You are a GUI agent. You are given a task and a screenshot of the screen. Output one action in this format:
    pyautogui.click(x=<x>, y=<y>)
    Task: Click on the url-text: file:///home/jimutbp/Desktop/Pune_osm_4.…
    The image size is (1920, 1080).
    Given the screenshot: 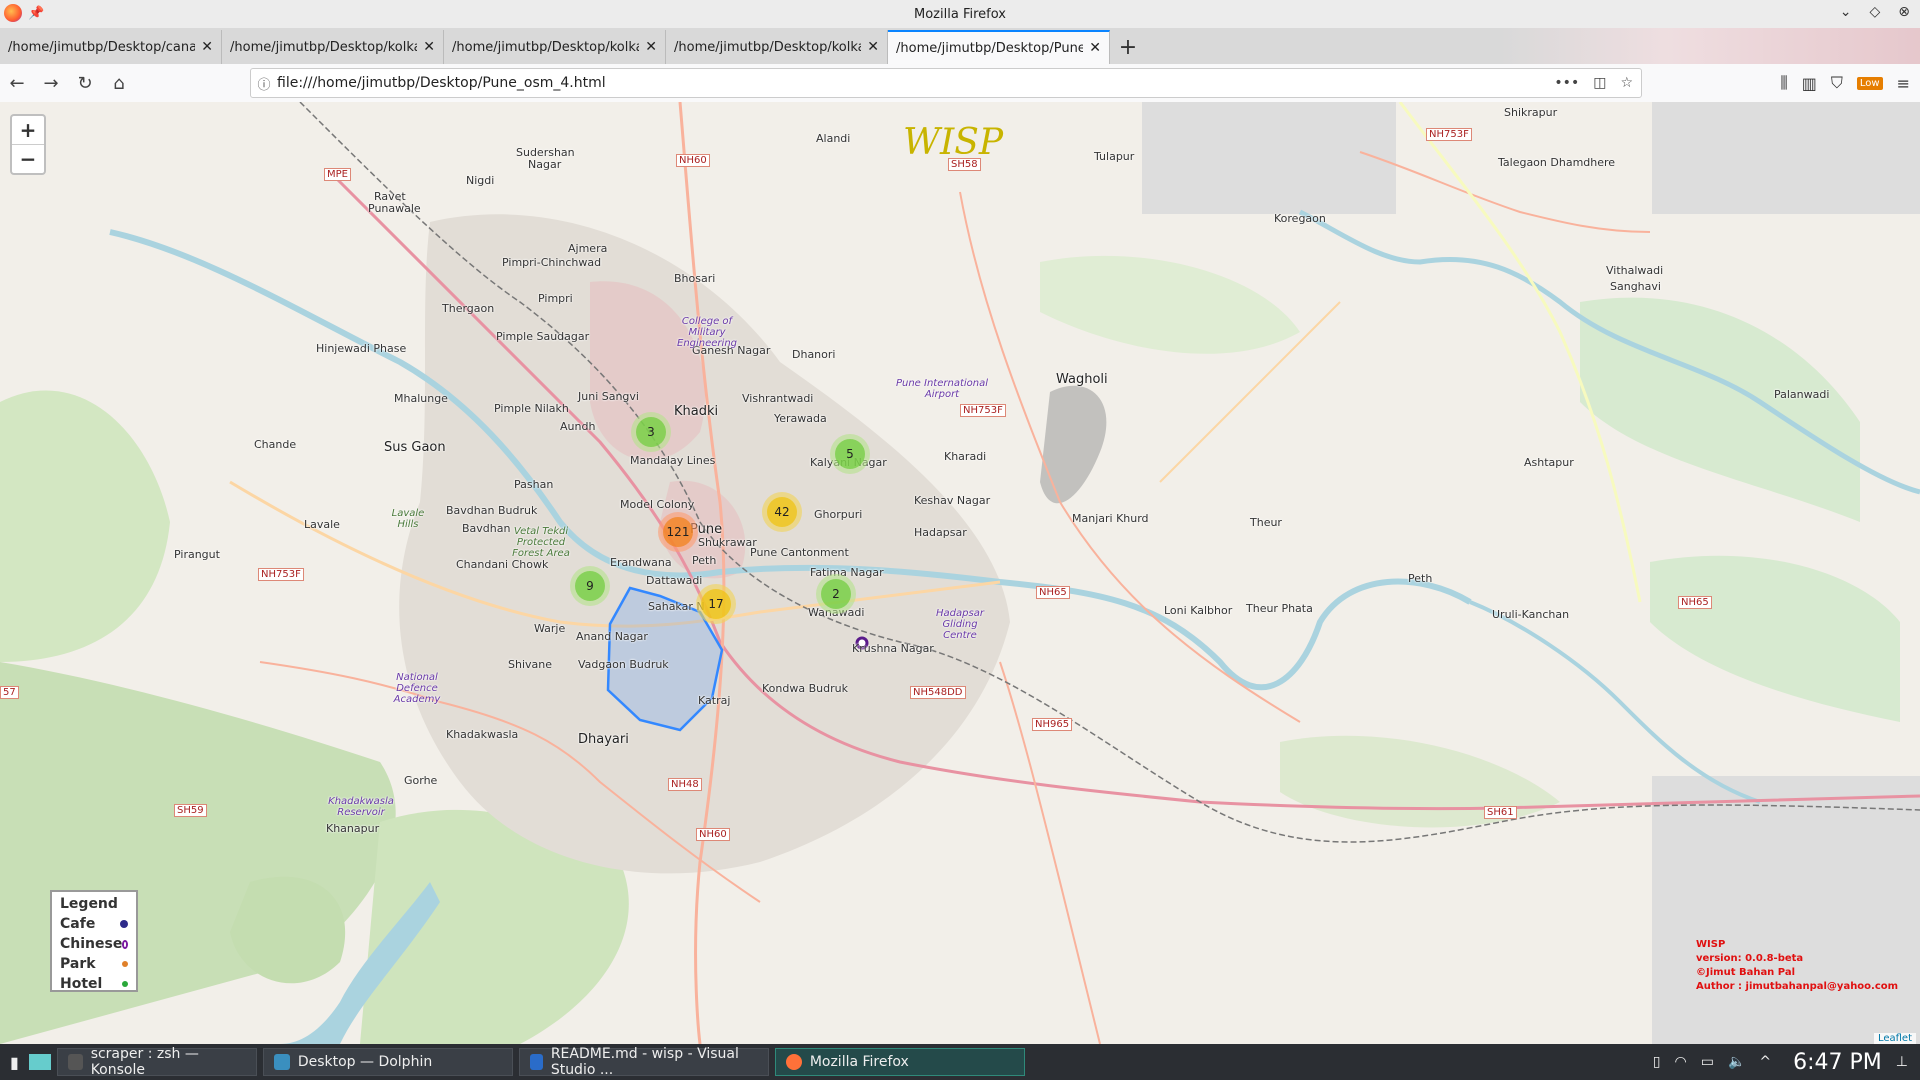 What is the action you would take?
    pyautogui.click(x=441, y=83)
    